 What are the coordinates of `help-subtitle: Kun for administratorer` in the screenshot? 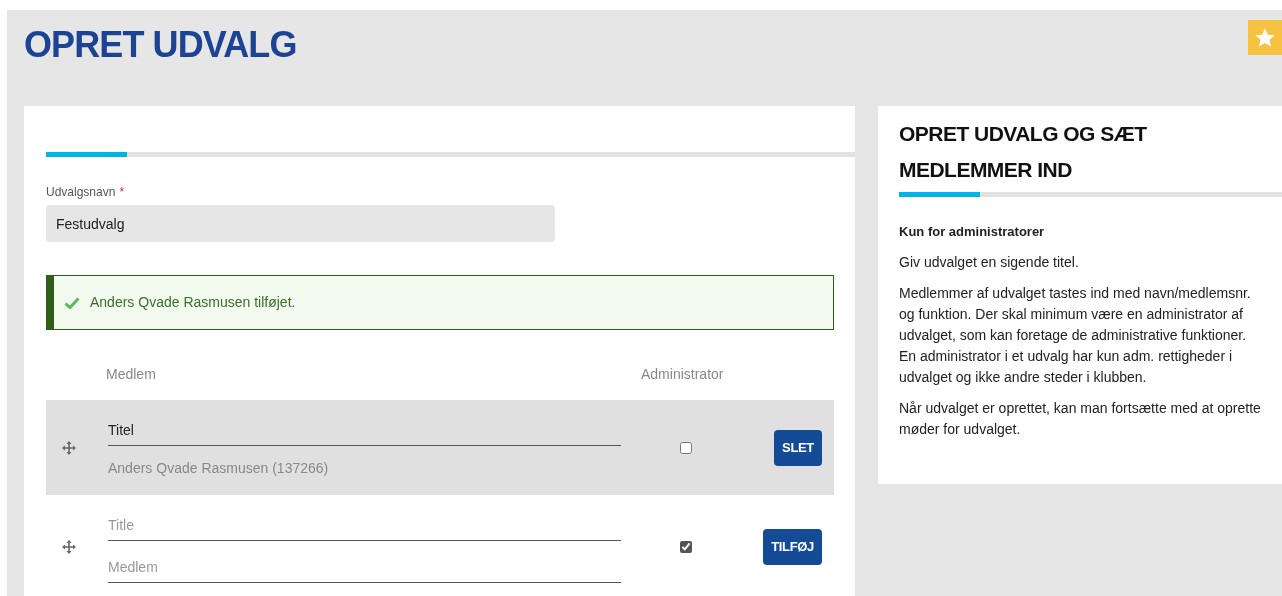 It's located at (972, 232).